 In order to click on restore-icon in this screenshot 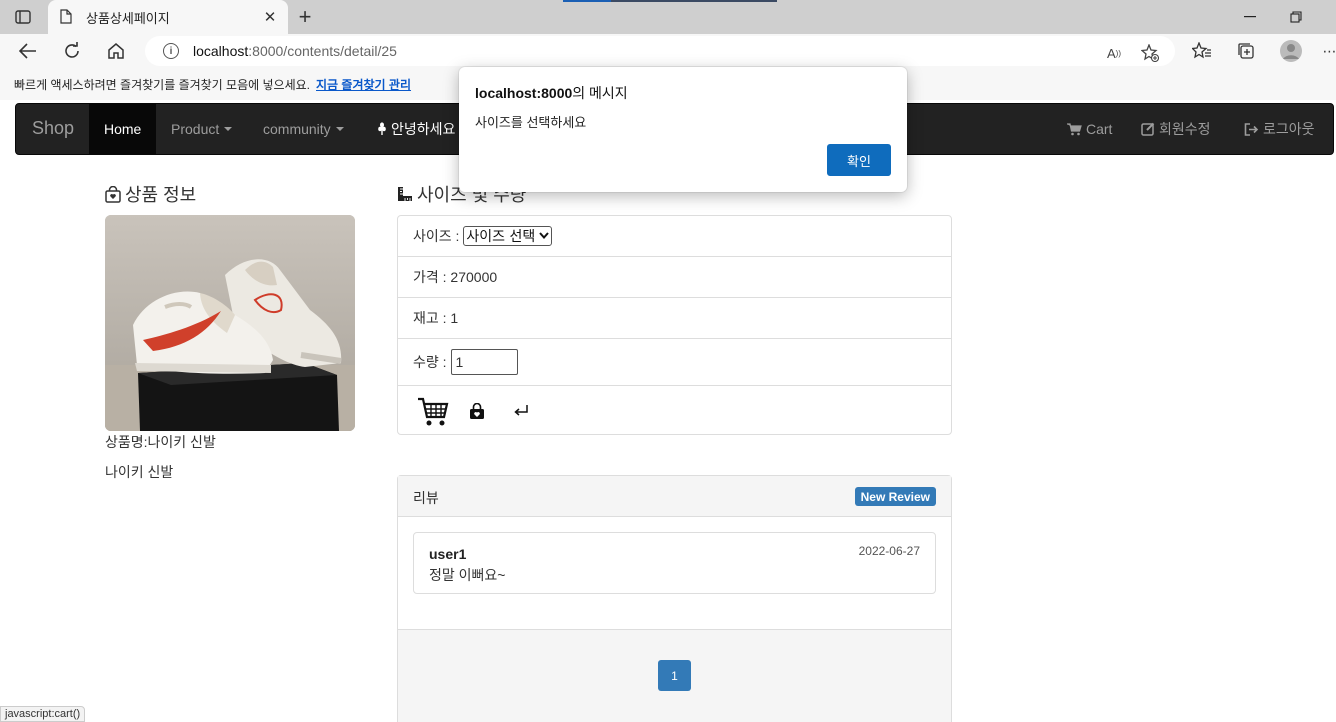, I will do `click(1296, 17)`.